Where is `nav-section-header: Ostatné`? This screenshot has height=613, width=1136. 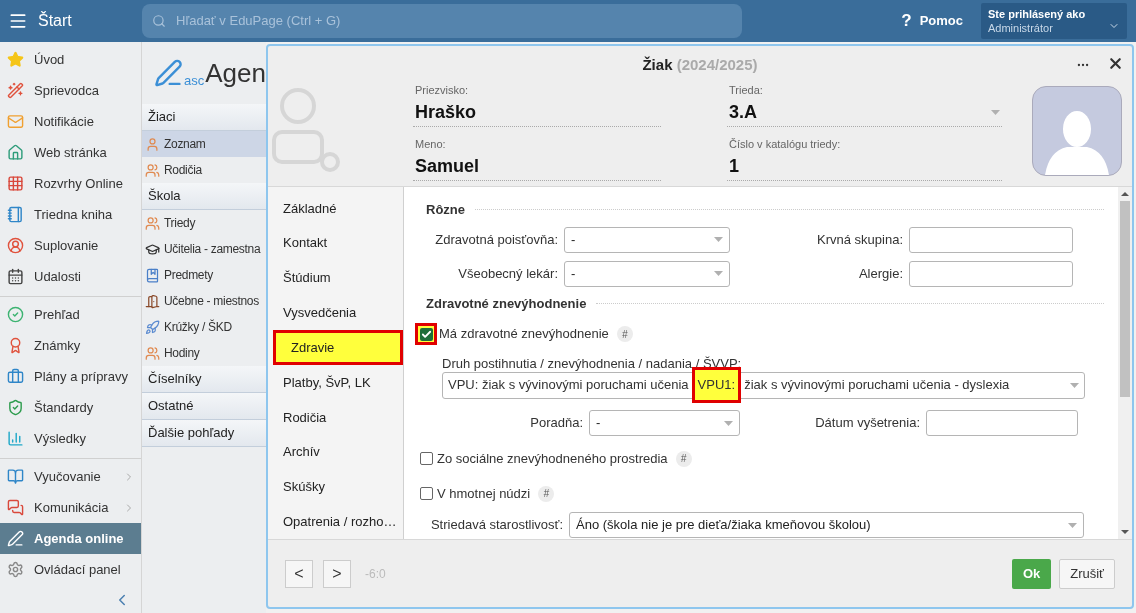 nav-section-header: Ostatné is located at coordinates (204, 406).